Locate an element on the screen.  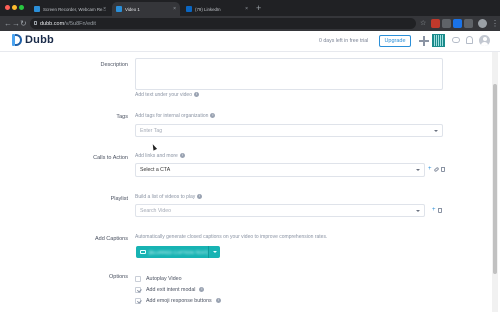
user-avatar is located at coordinates (484, 40).